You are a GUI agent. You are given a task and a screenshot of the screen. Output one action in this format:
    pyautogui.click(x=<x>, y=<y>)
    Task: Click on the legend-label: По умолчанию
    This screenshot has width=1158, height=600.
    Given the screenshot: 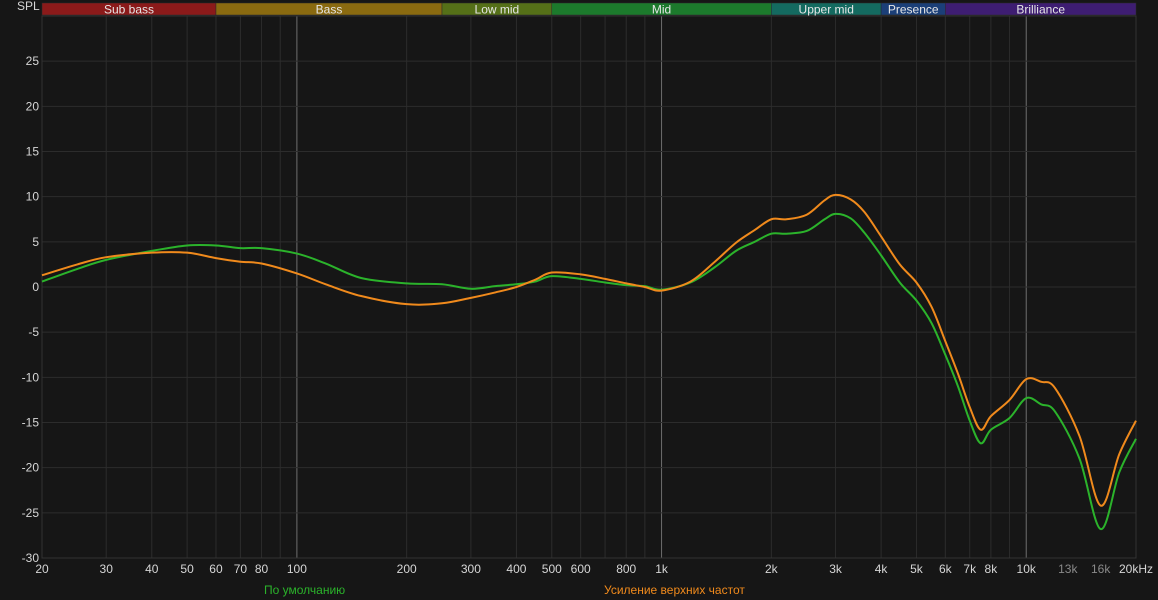 What is the action you would take?
    pyautogui.click(x=305, y=590)
    